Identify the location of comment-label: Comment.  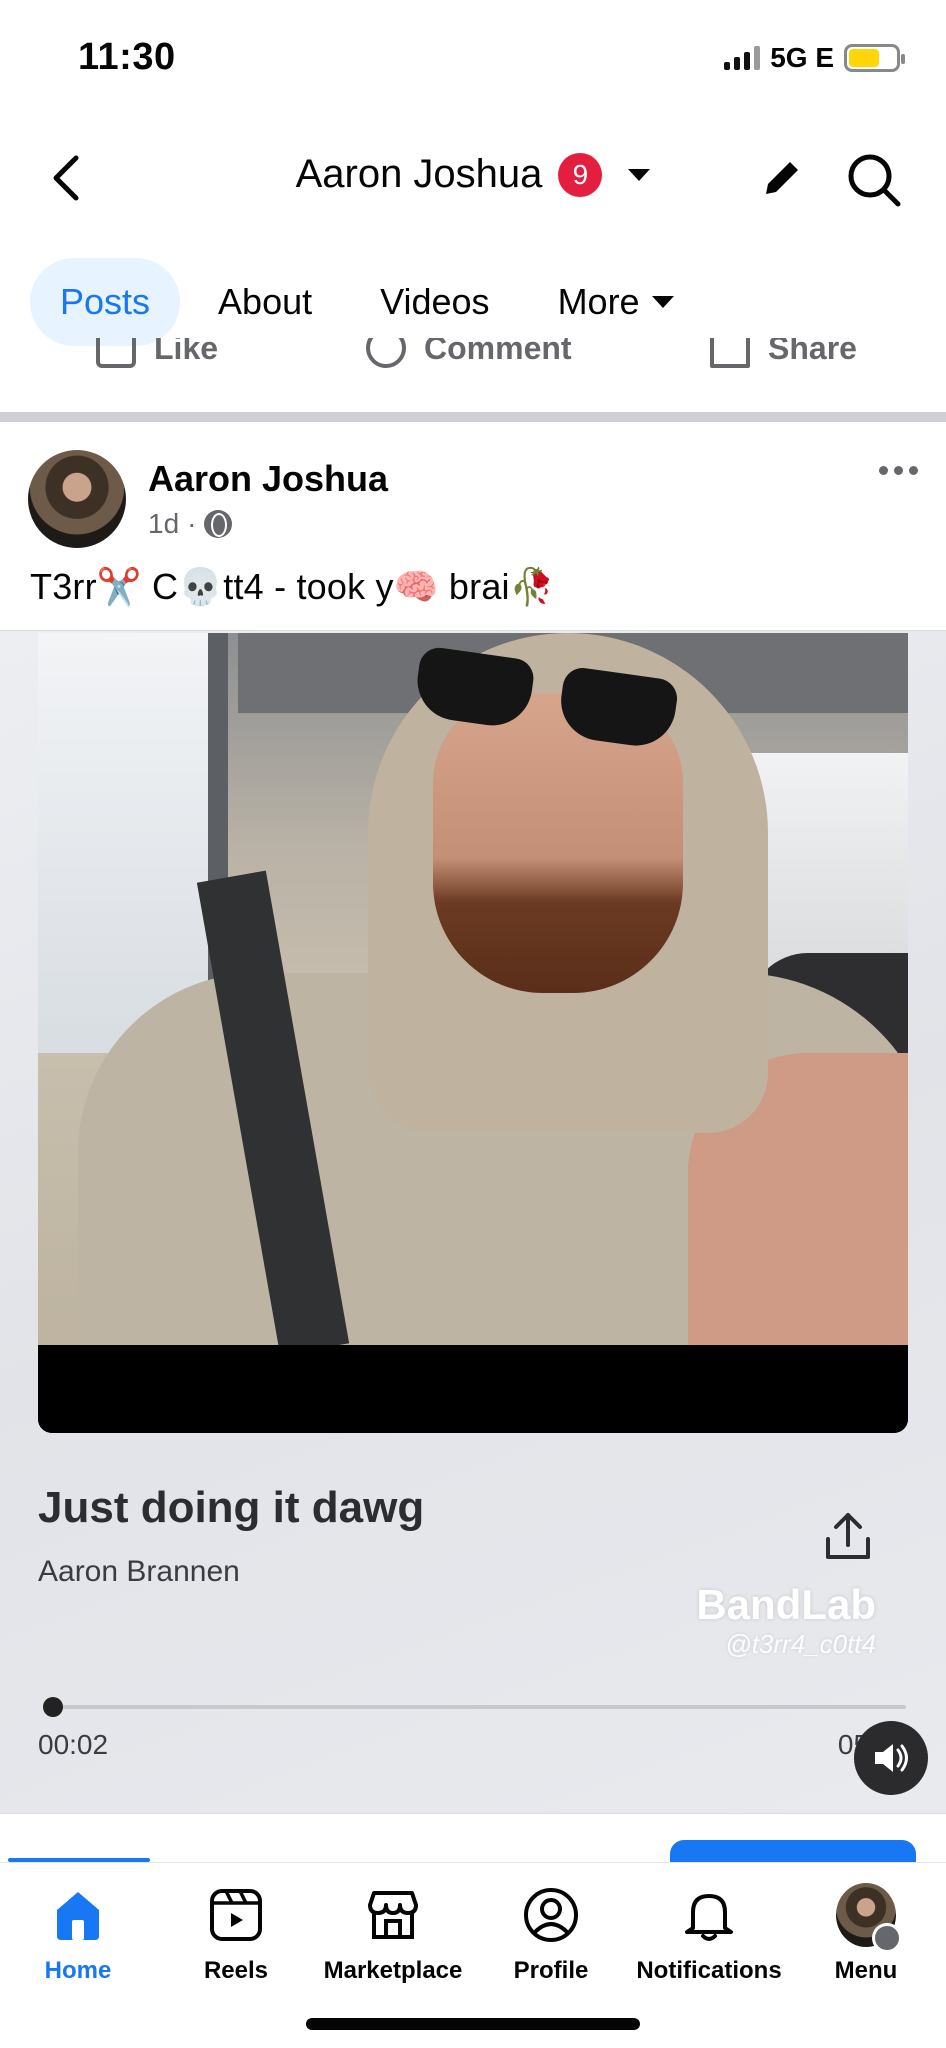
(498, 352).